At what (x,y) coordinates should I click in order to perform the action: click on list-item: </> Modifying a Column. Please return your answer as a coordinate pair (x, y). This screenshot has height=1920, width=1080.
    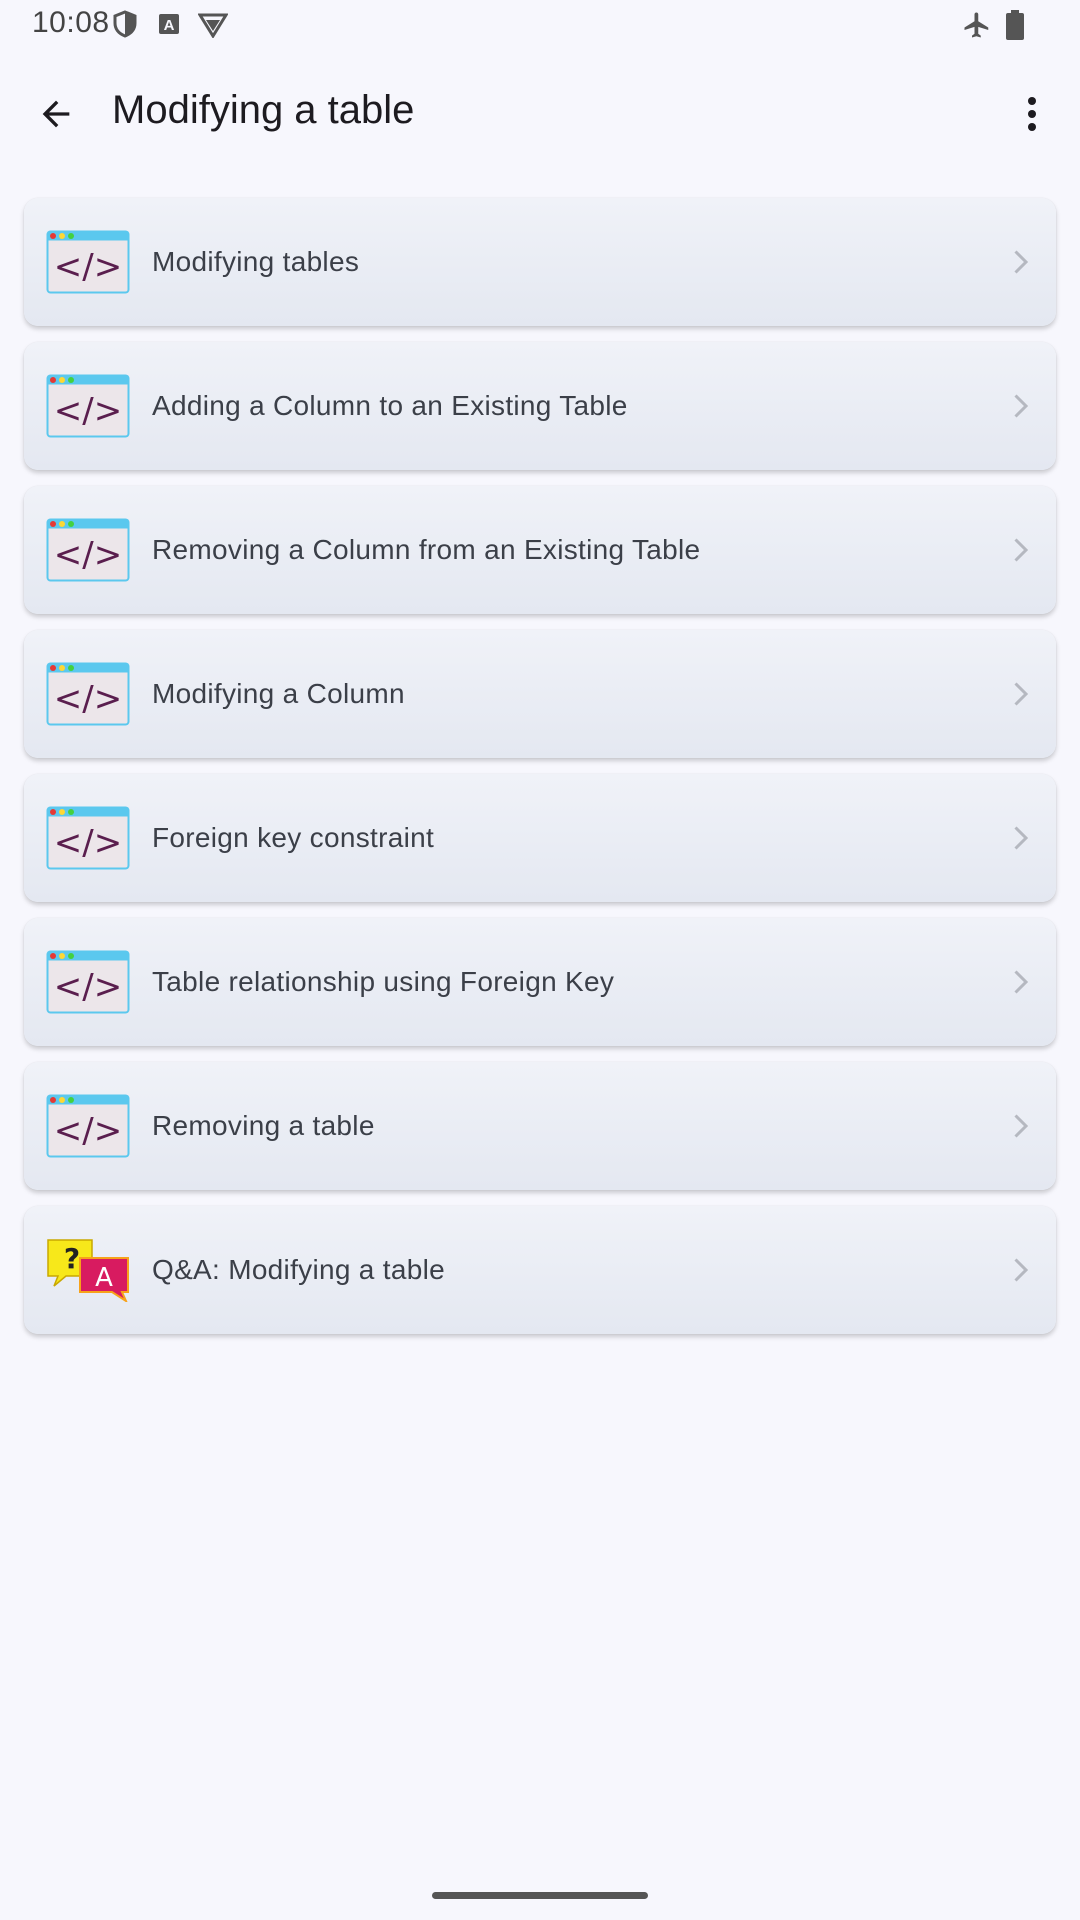
    Looking at the image, I should click on (540, 694).